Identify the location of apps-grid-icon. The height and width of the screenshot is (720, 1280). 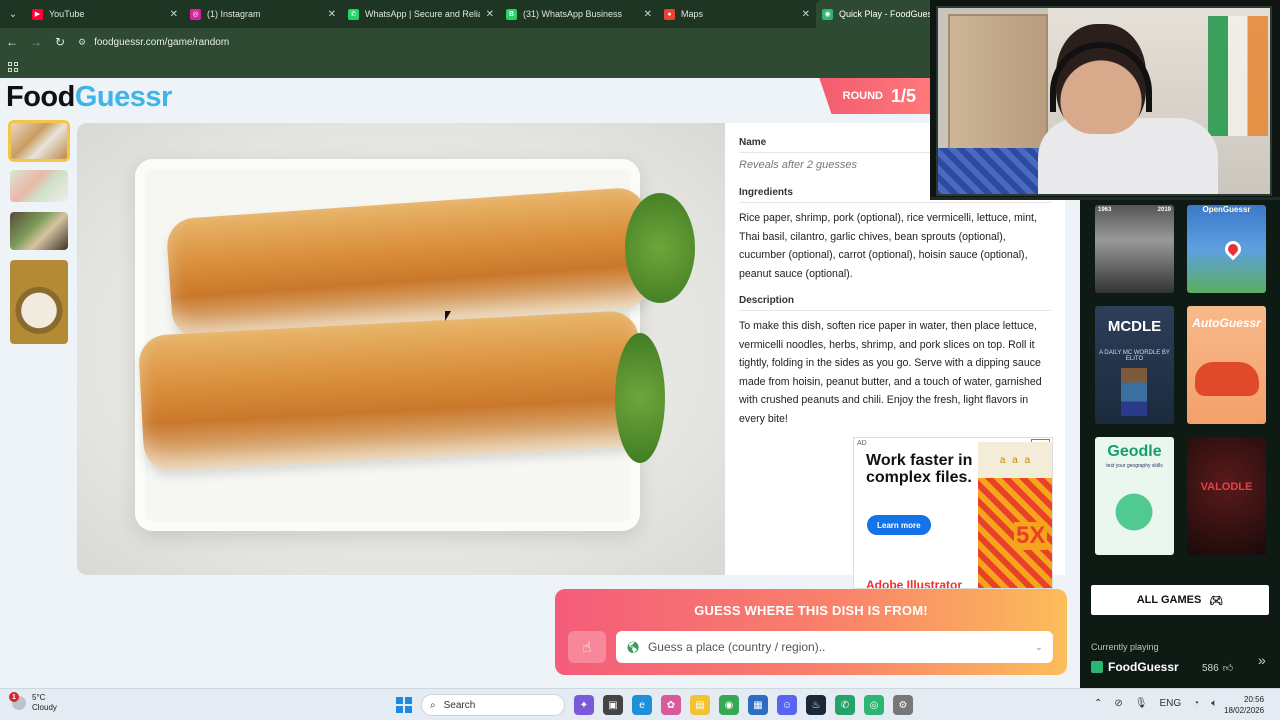
(13, 67).